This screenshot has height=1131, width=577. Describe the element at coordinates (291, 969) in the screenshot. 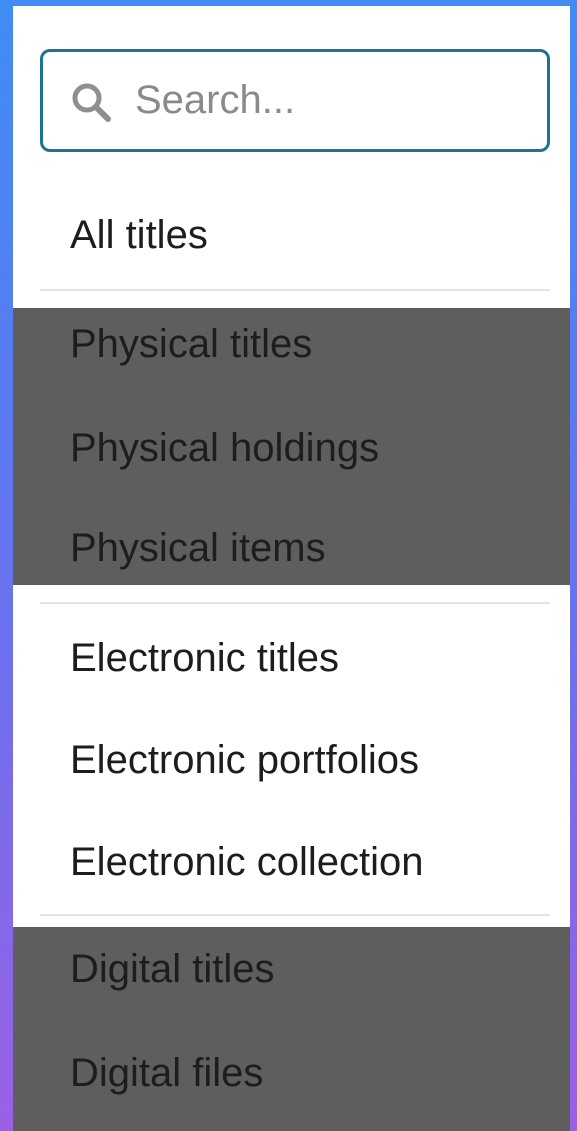

I see `menu-item-digital-titles: Digital titles` at that location.